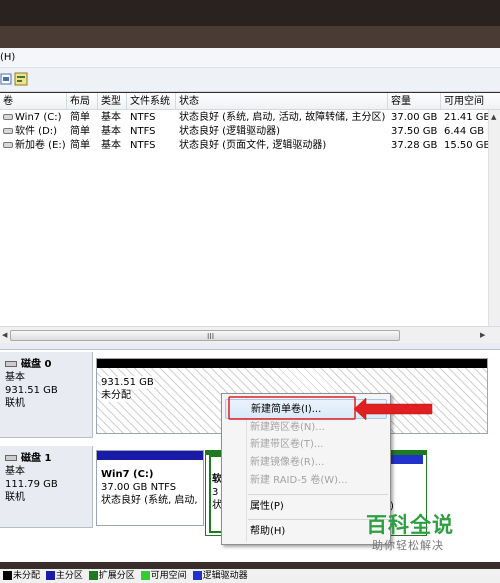 The width and height of the screenshot is (500, 583). I want to click on partition-size: 931.51 GB, so click(127, 382).